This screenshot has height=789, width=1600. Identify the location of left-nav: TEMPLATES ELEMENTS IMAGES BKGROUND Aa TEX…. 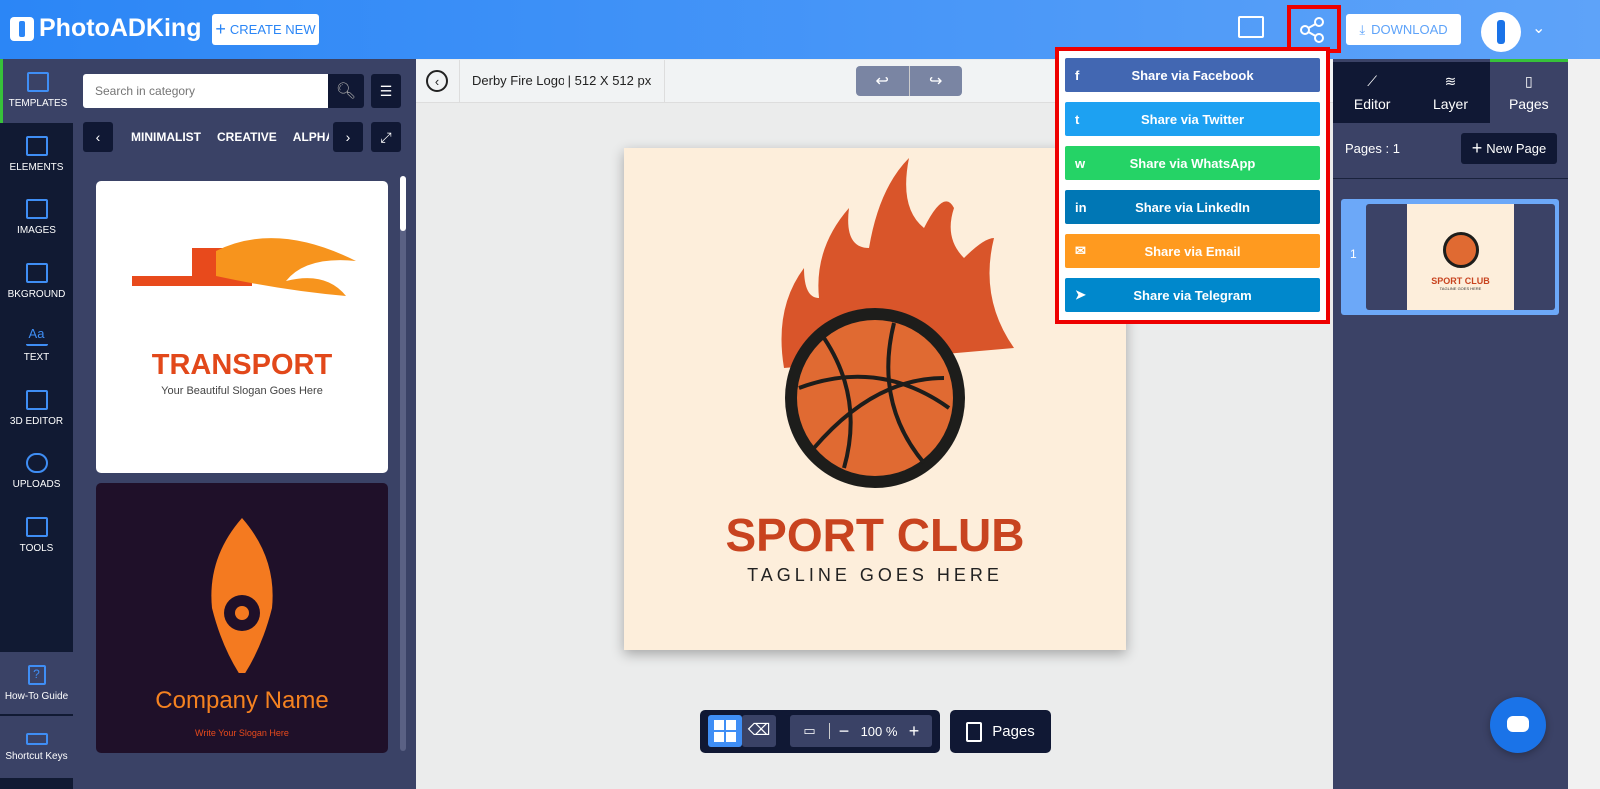
(36, 424).